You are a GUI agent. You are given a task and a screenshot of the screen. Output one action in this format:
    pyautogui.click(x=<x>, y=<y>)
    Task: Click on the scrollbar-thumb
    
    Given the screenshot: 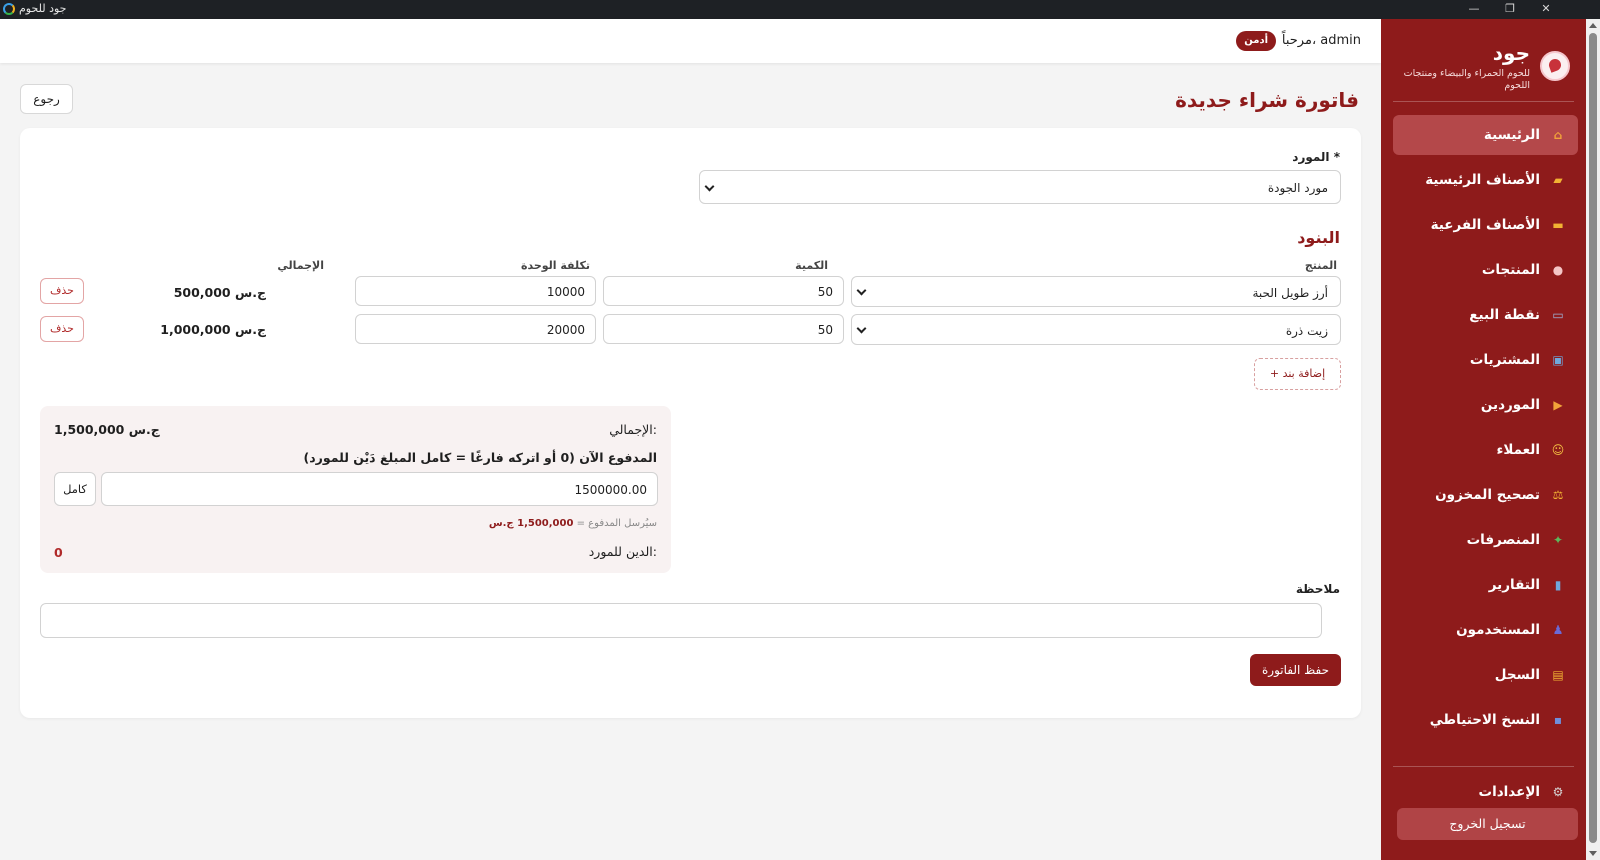 What is the action you would take?
    pyautogui.click(x=1593, y=438)
    